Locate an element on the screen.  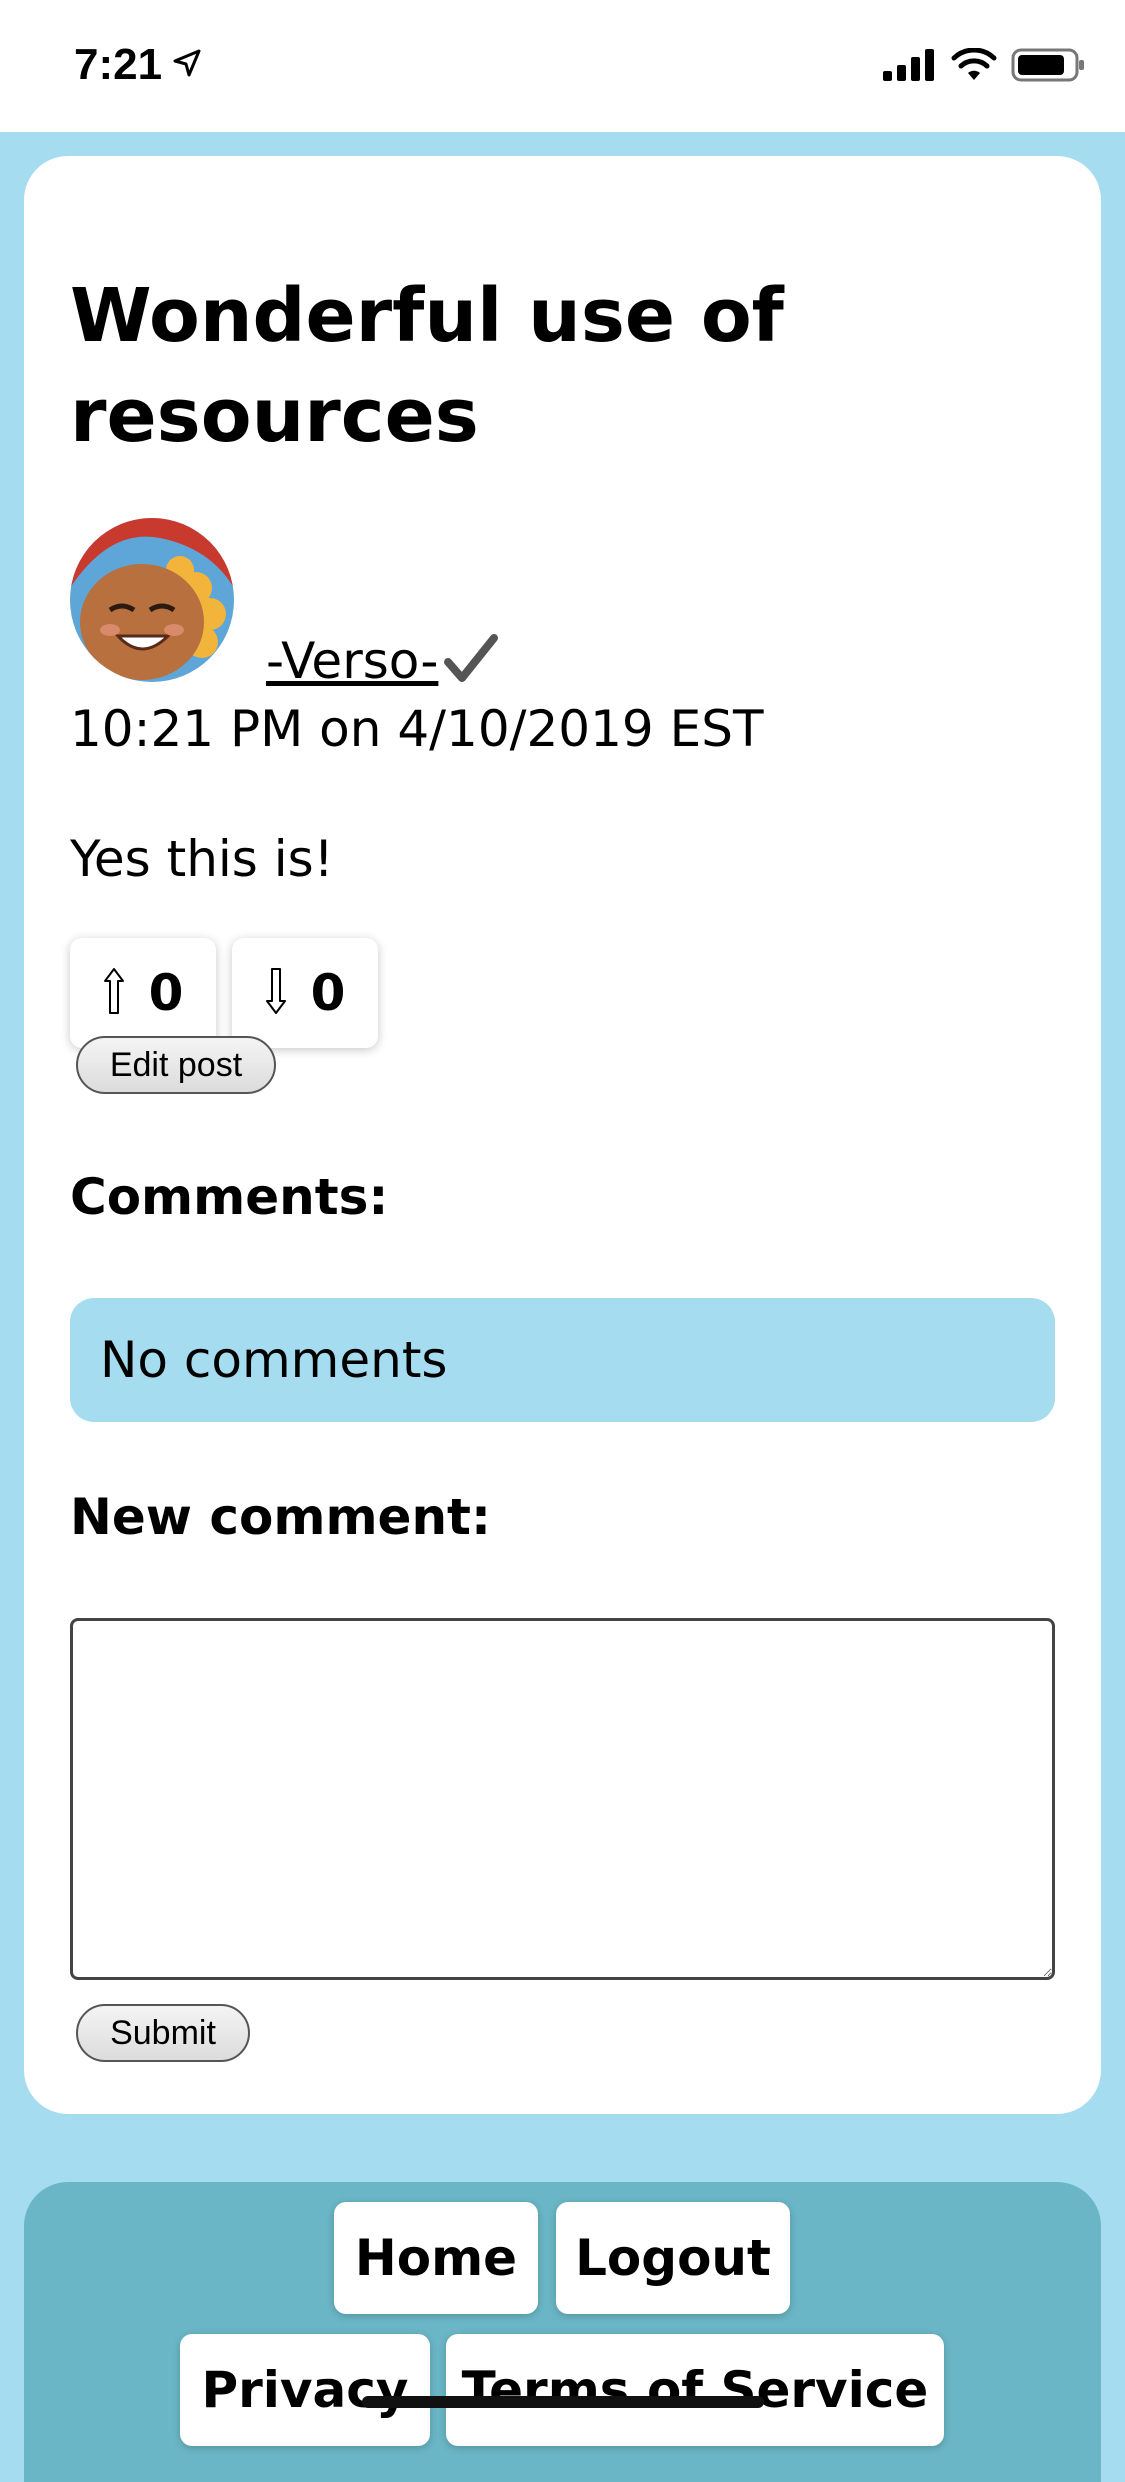
no-comments-message: No comments is located at coordinates (562, 1360).